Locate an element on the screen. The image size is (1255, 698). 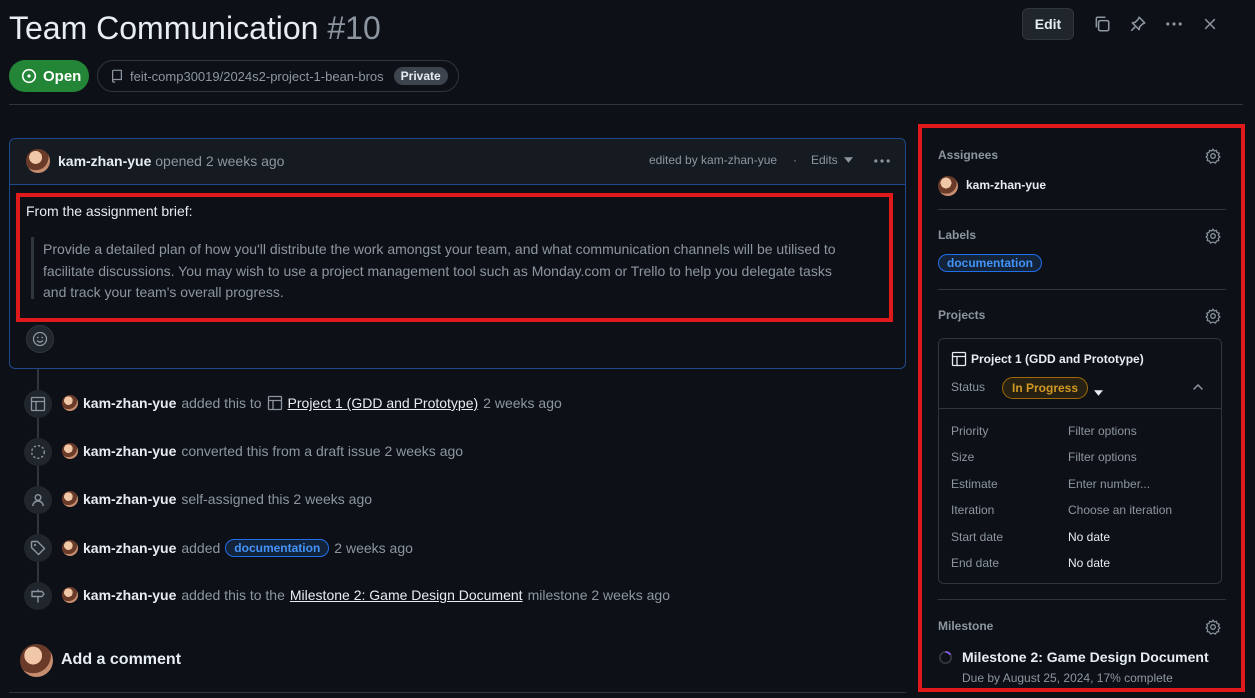
comment-action: opened 2 weeks ago is located at coordinates (220, 161).